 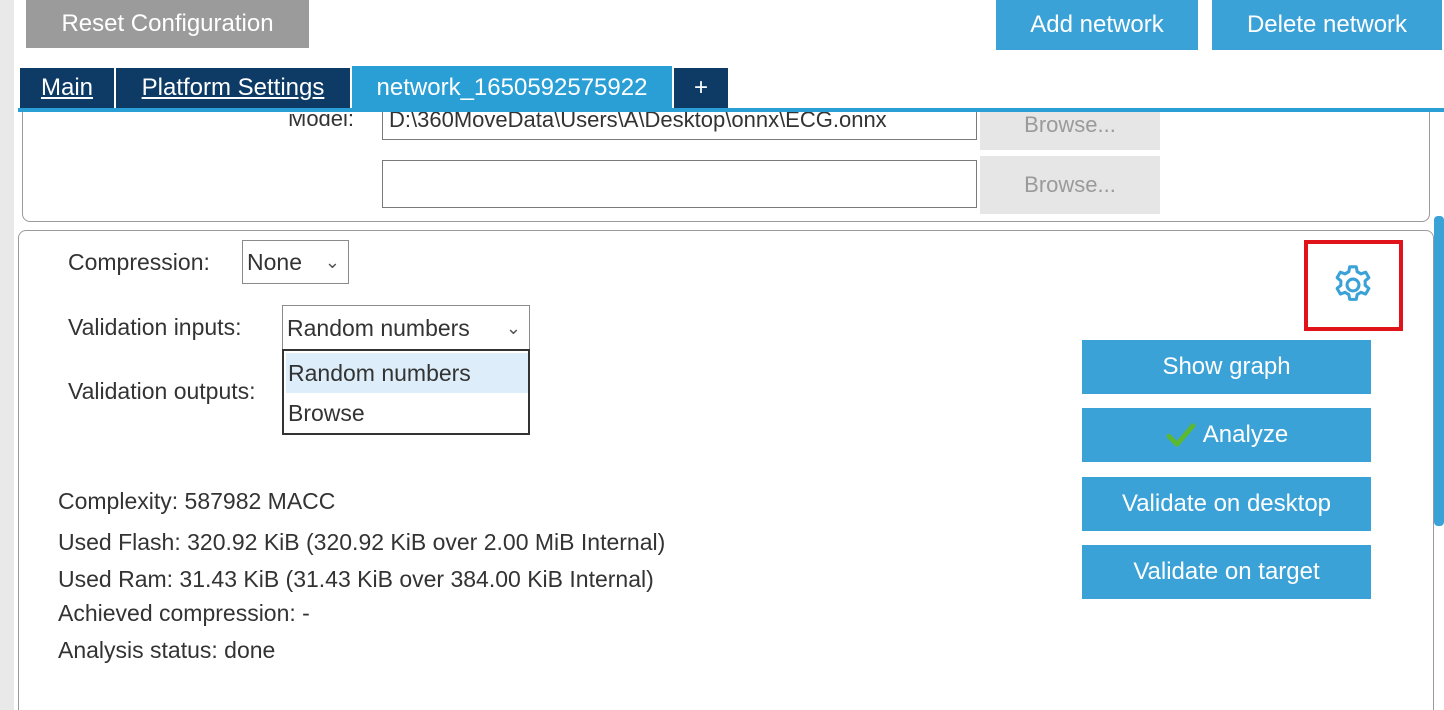 I want to click on validate-on-desktop-button: Validate on desktop, so click(x=1226, y=504).